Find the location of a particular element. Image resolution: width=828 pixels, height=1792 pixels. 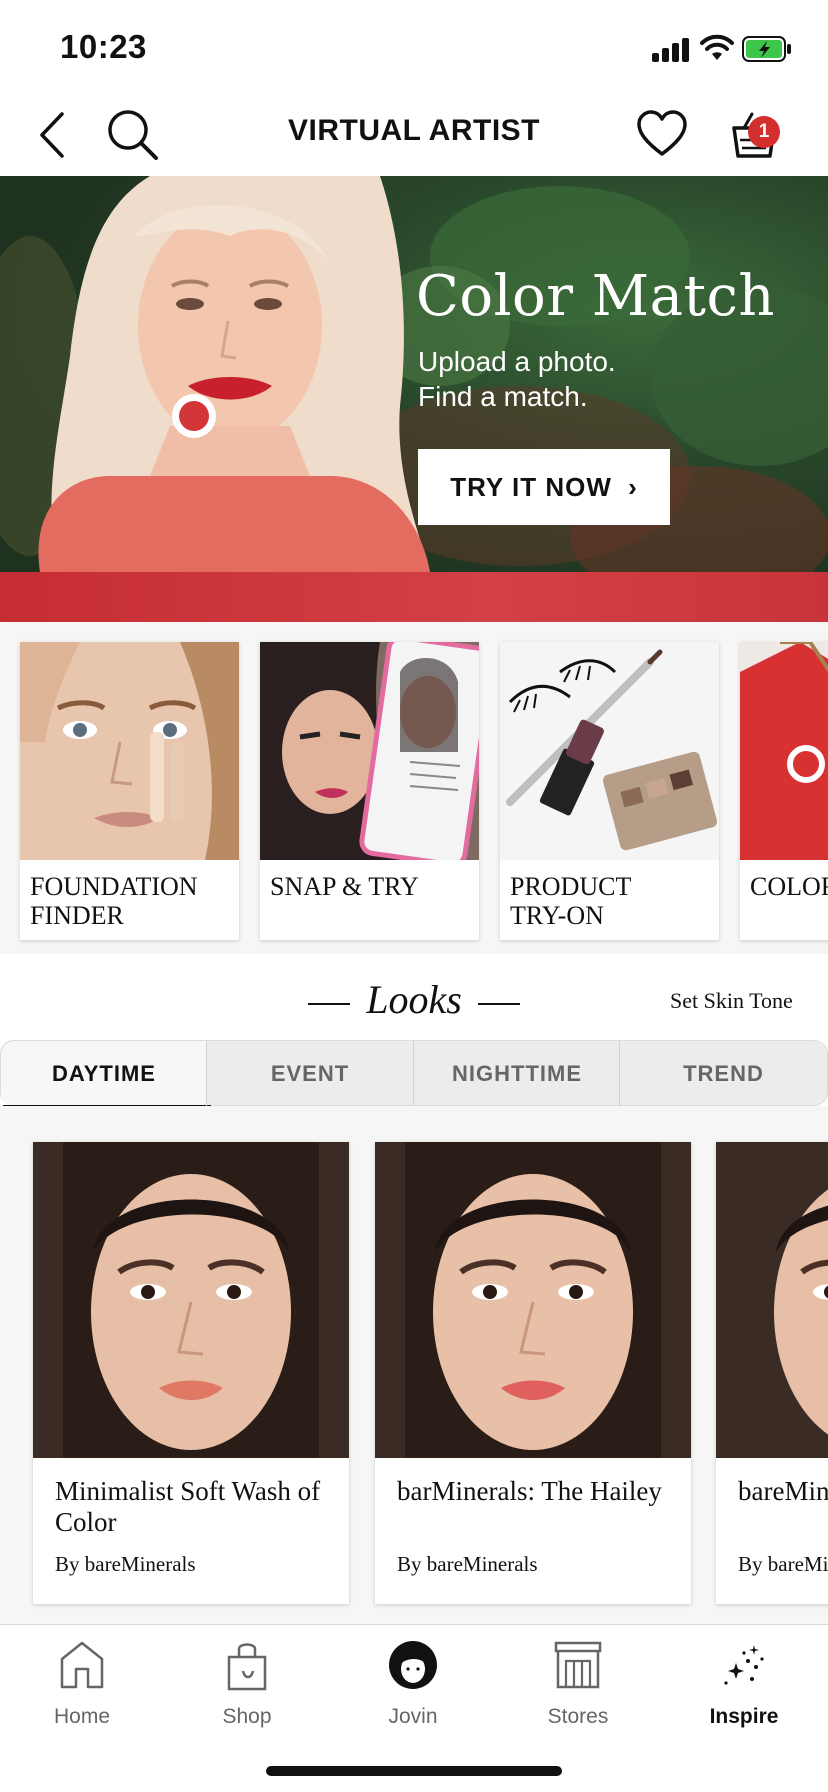

status-time: 10:23 is located at coordinates (103, 46).